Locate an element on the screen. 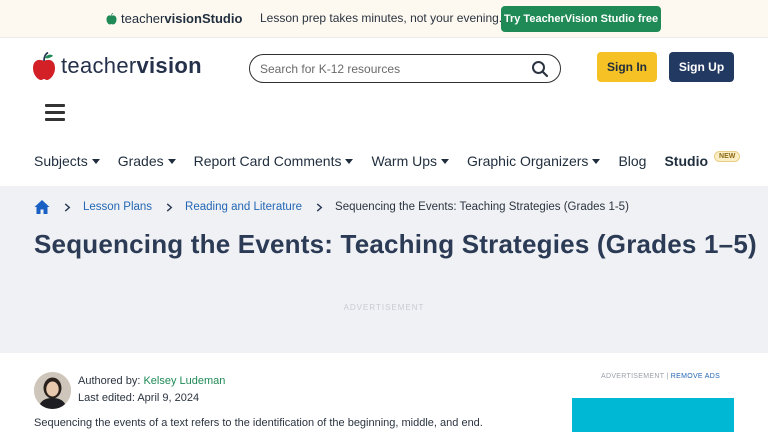  nav-report-card-comments-label: Report Card Comments is located at coordinates (267, 161).